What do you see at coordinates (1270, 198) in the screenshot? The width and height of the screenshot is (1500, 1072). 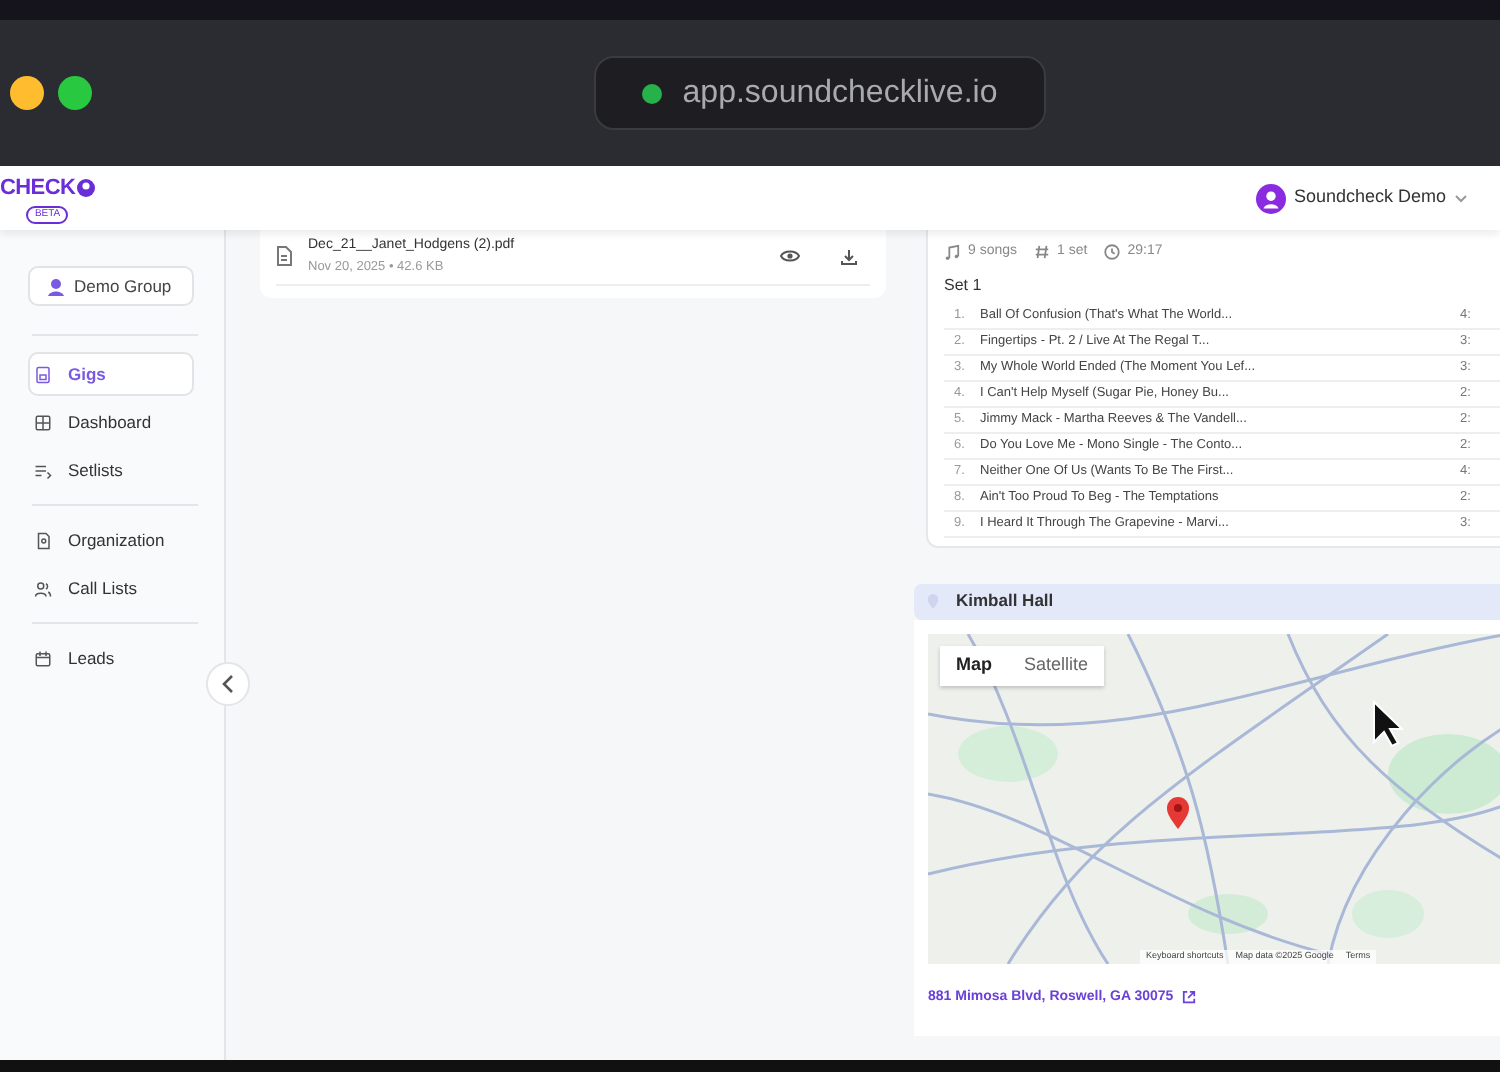 I see `avatar-icon` at bounding box center [1270, 198].